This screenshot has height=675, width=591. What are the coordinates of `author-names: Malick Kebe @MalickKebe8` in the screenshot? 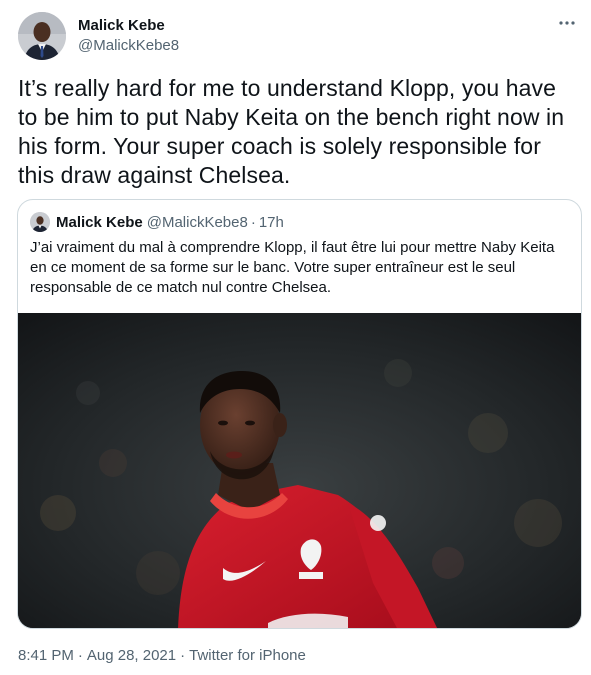 It's located at (128, 36).